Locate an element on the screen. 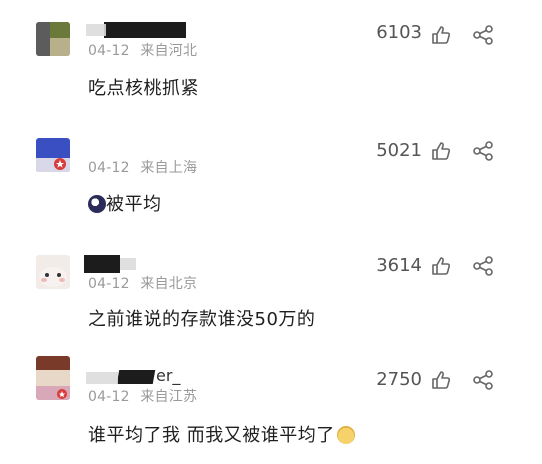 This screenshot has width=542, height=464. comment-meta: 04-12 来自河北 is located at coordinates (142, 50).